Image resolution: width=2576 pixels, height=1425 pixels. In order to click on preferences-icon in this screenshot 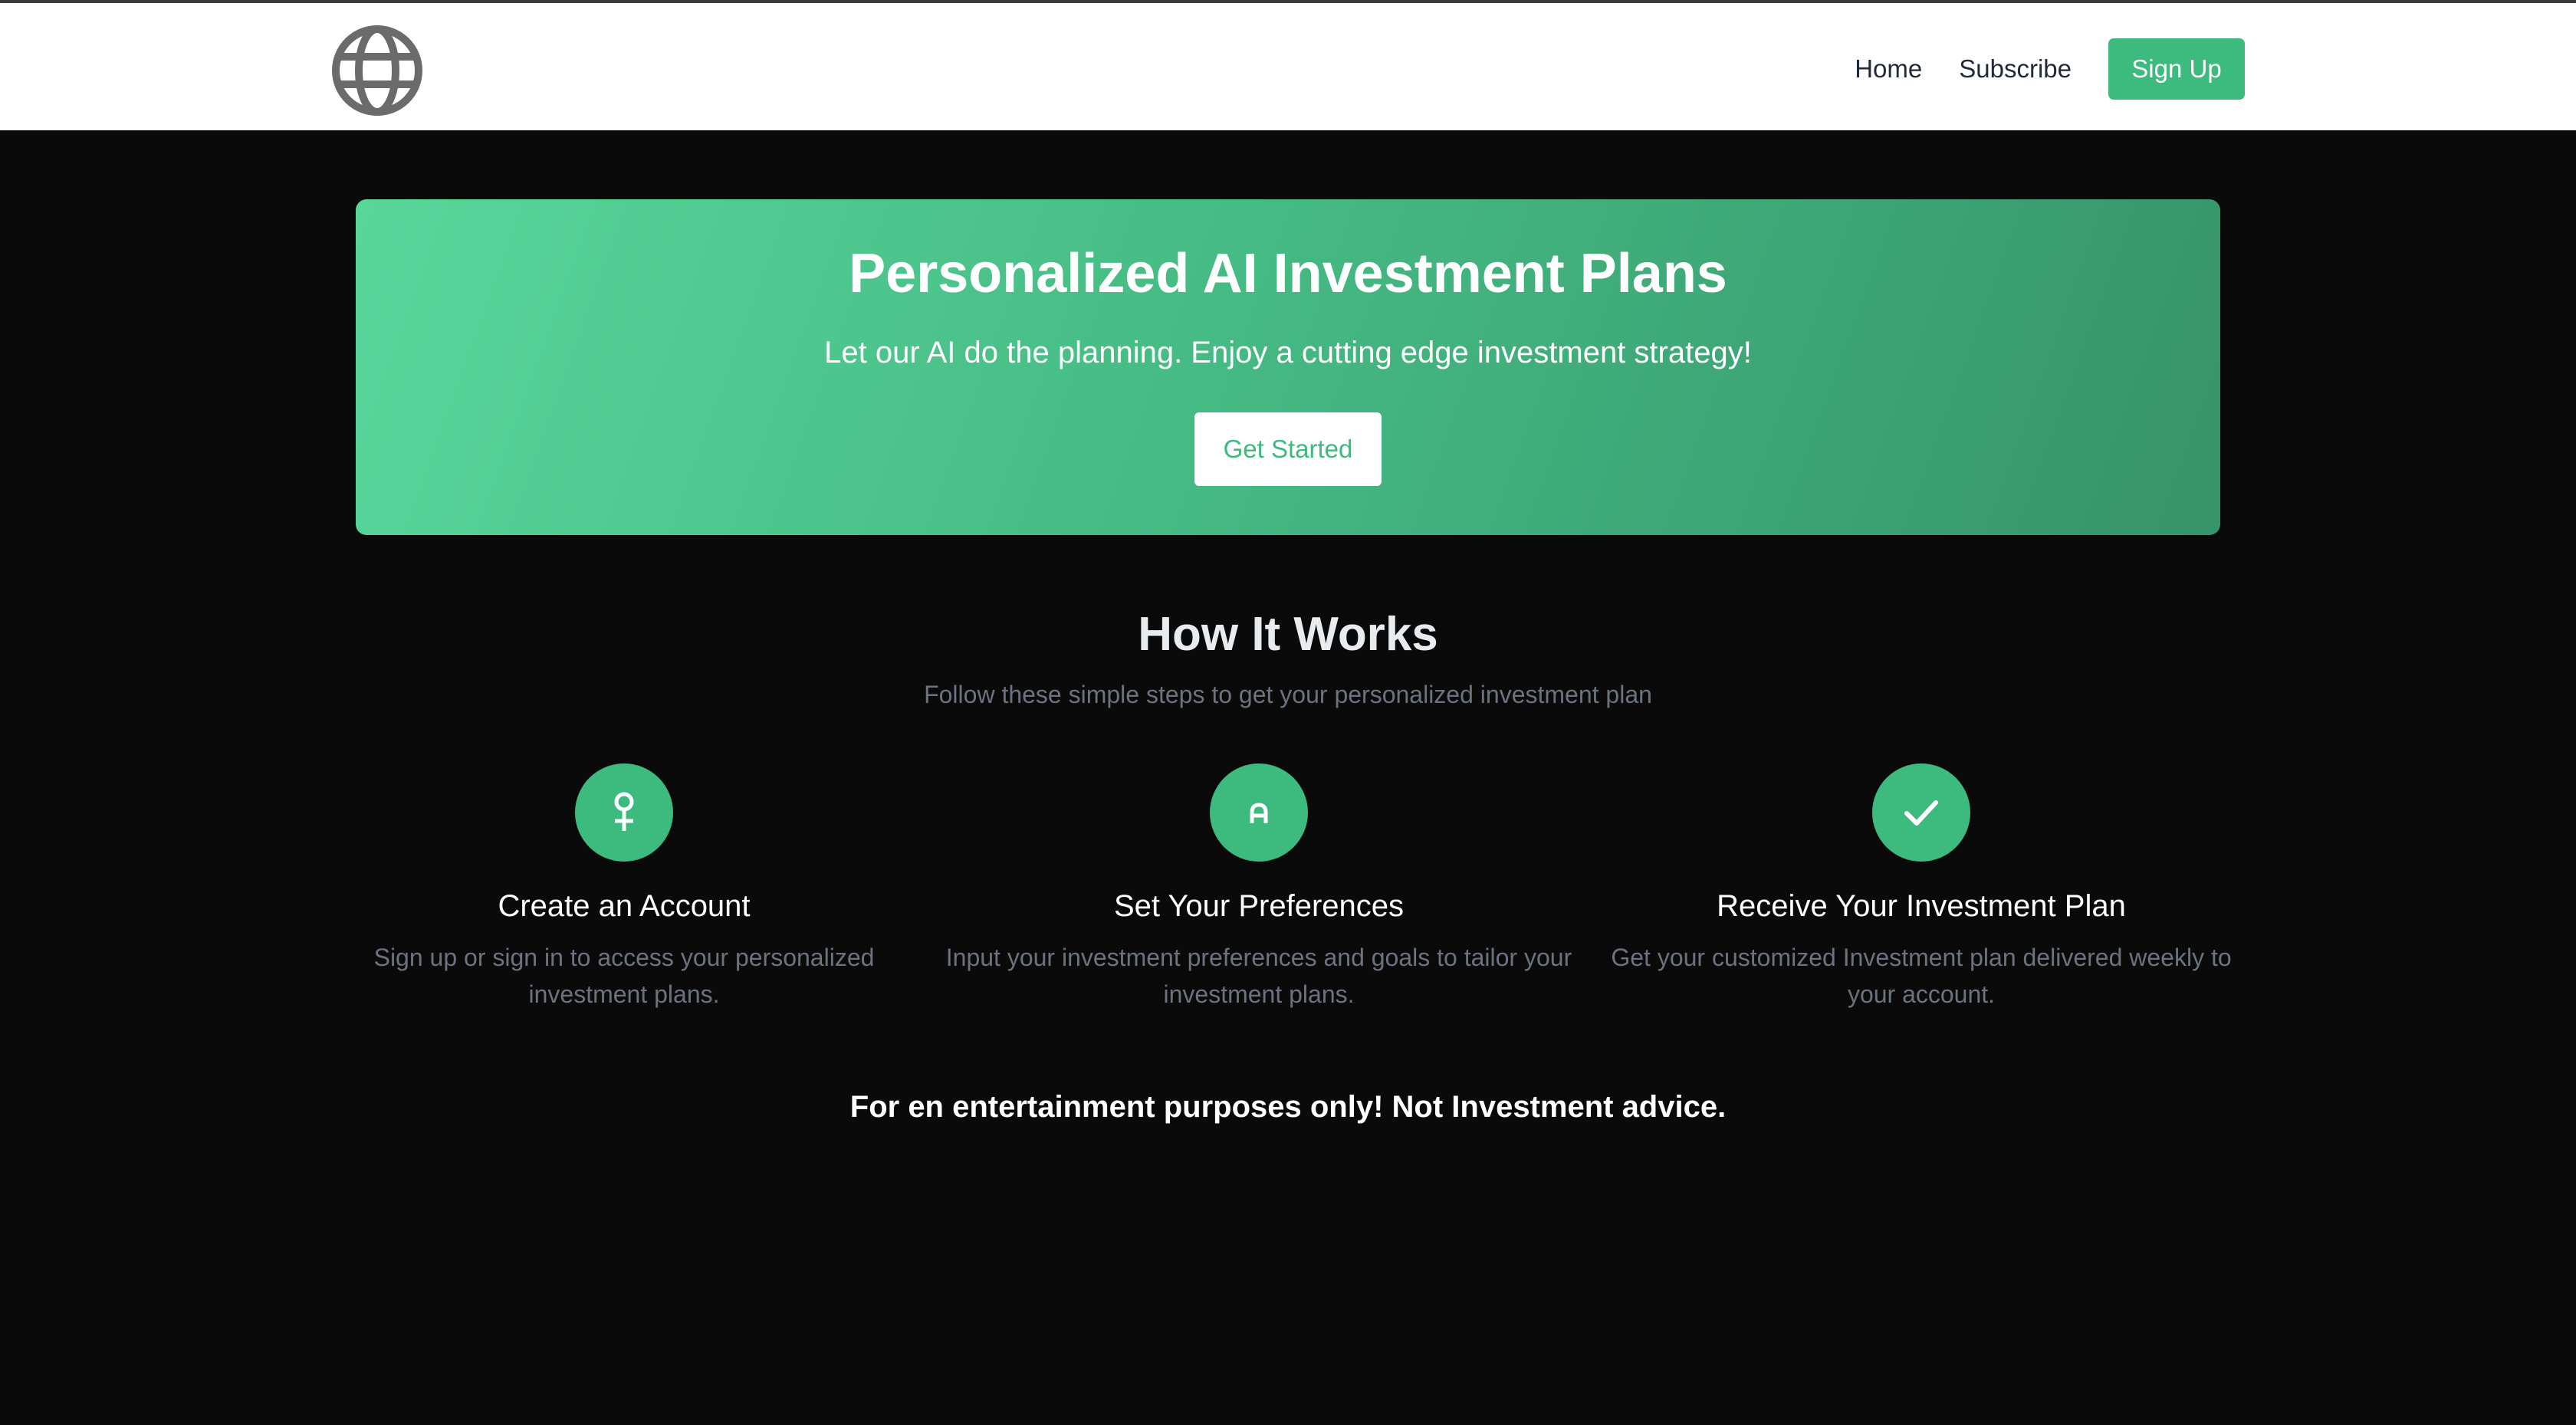, I will do `click(1259, 813)`.